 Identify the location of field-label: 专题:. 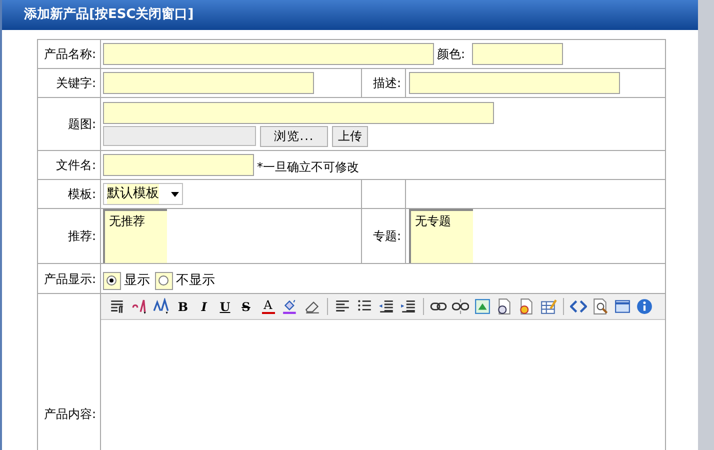
(386, 236).